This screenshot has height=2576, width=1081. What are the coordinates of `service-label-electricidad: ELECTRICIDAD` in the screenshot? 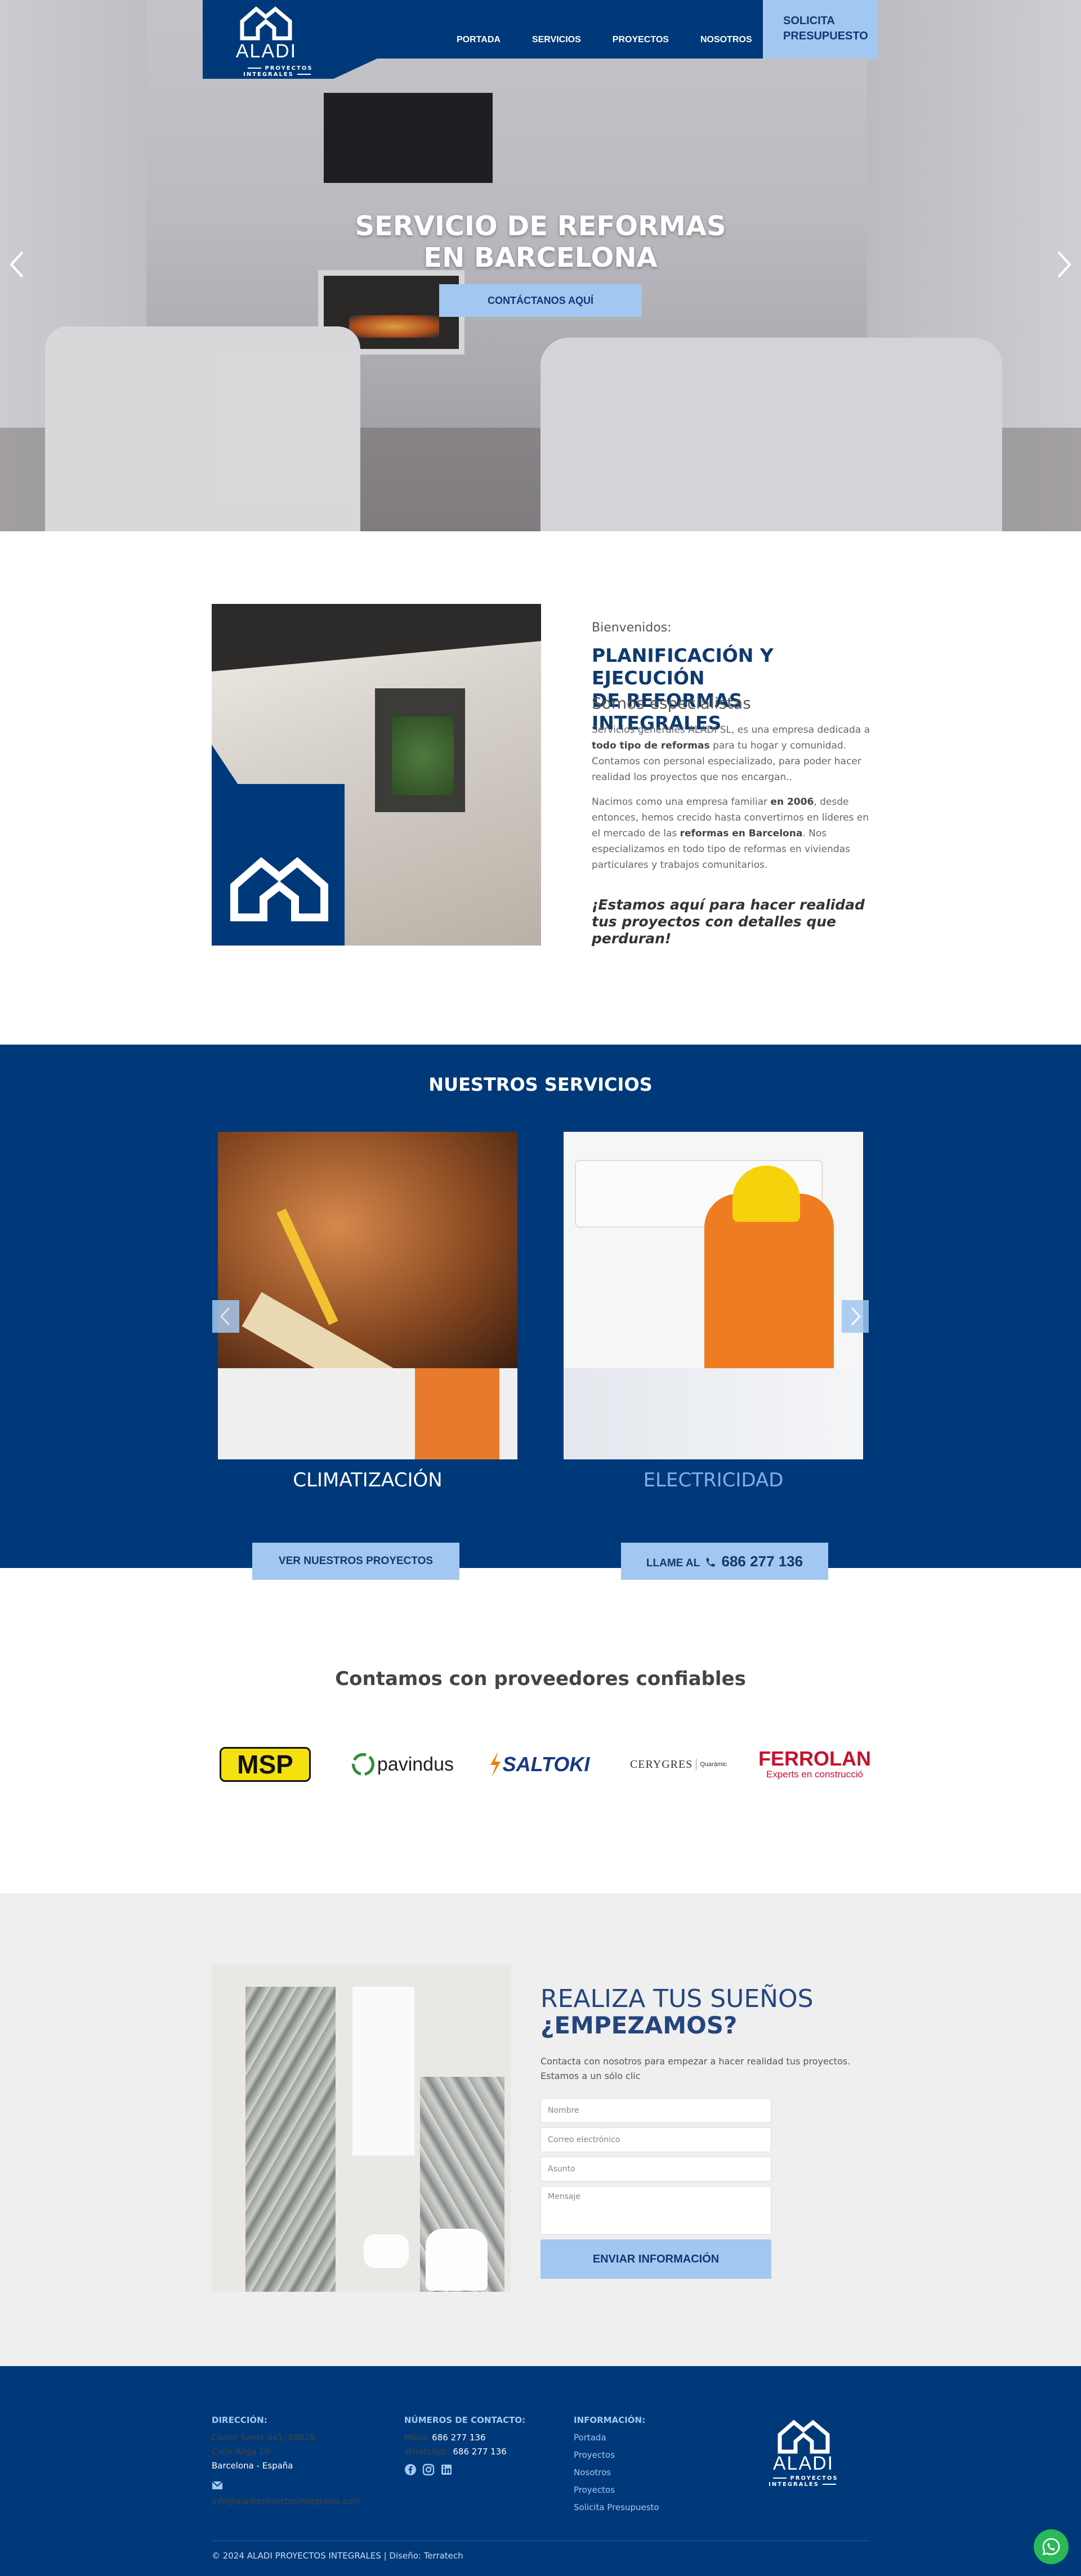 It's located at (713, 1480).